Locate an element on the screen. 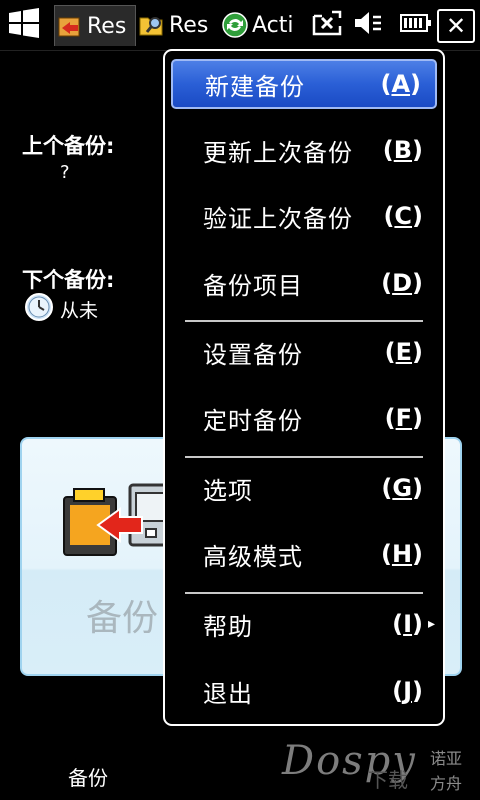  menu-item-new-backup: 新建备份 (A) is located at coordinates (304, 84).